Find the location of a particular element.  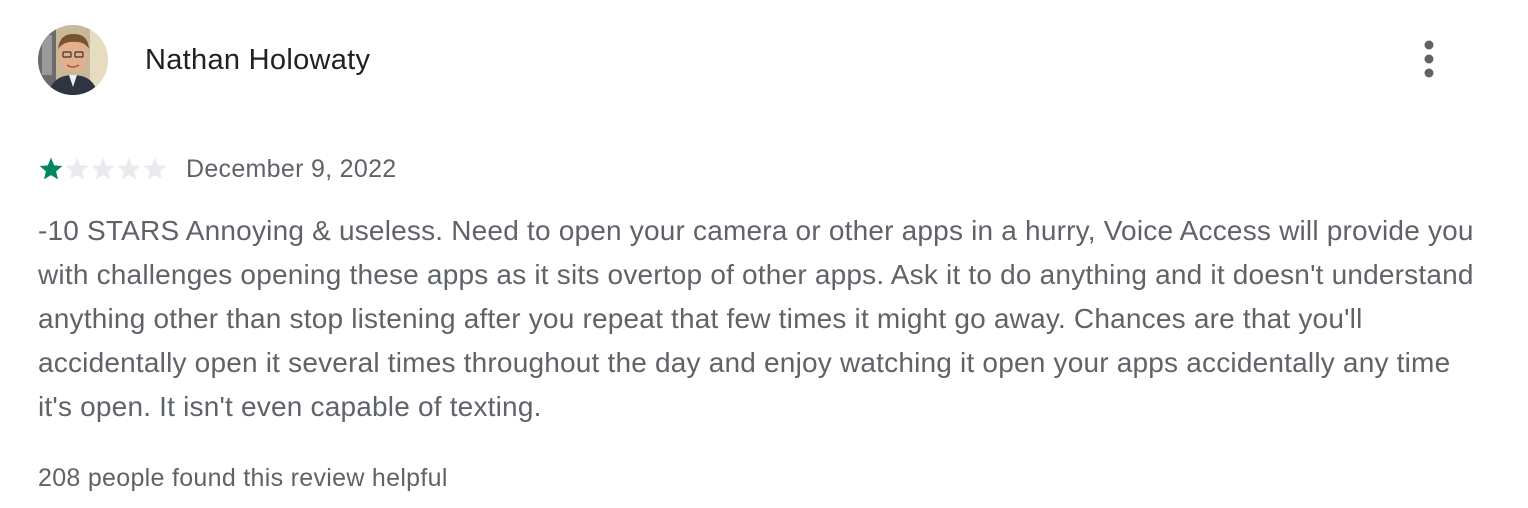

helpful-count: 208 people found this review helpful is located at coordinates (243, 478).